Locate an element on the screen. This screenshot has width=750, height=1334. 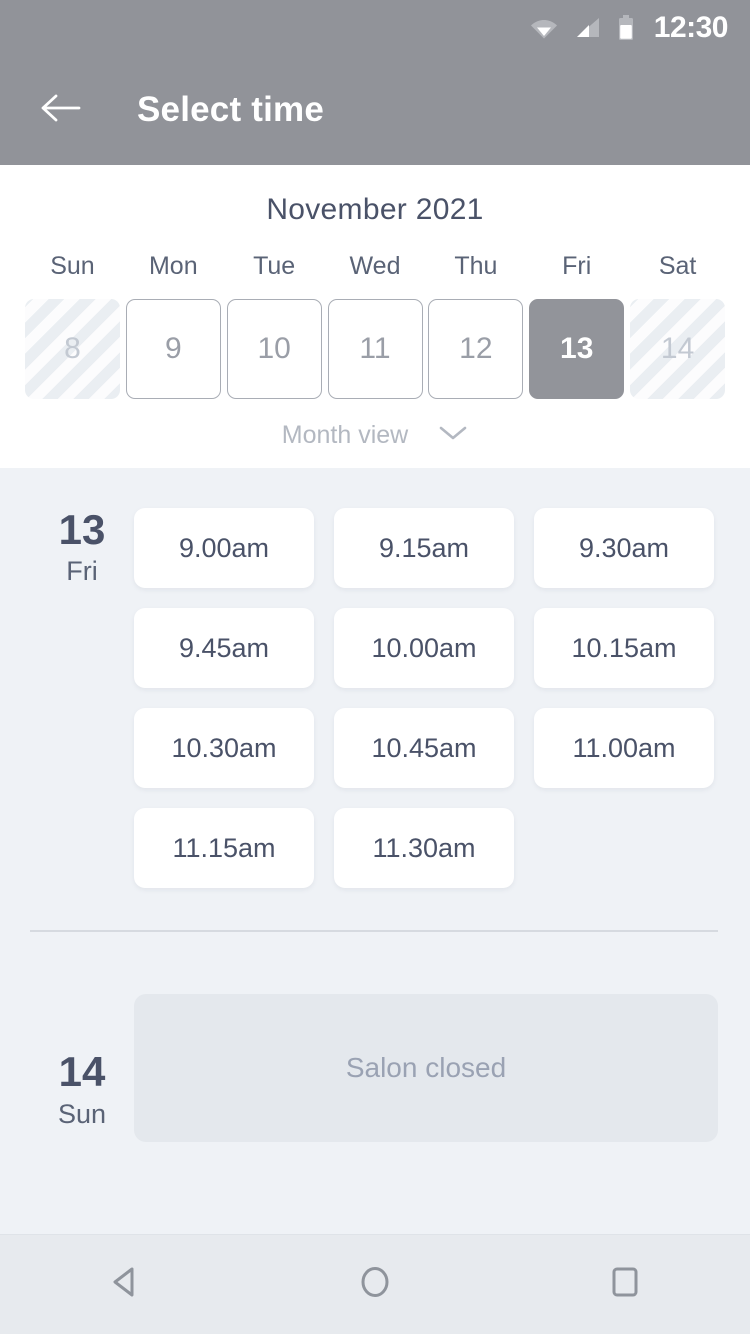
arrow-left-icon is located at coordinates (60, 110).